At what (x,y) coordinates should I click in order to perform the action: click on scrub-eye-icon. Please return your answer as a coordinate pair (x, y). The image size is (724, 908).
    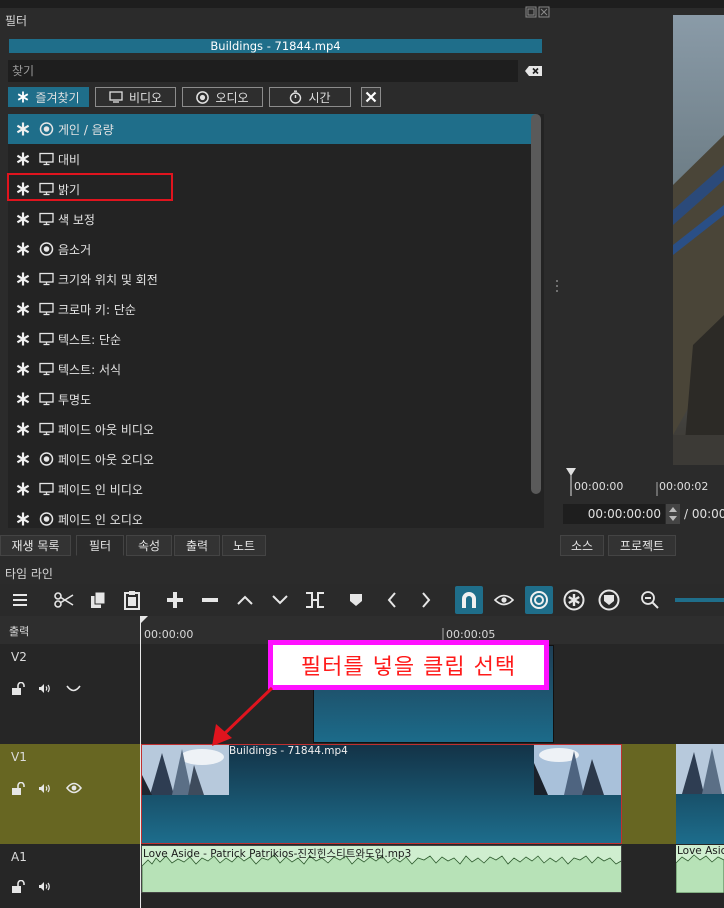
    Looking at the image, I should click on (504, 600).